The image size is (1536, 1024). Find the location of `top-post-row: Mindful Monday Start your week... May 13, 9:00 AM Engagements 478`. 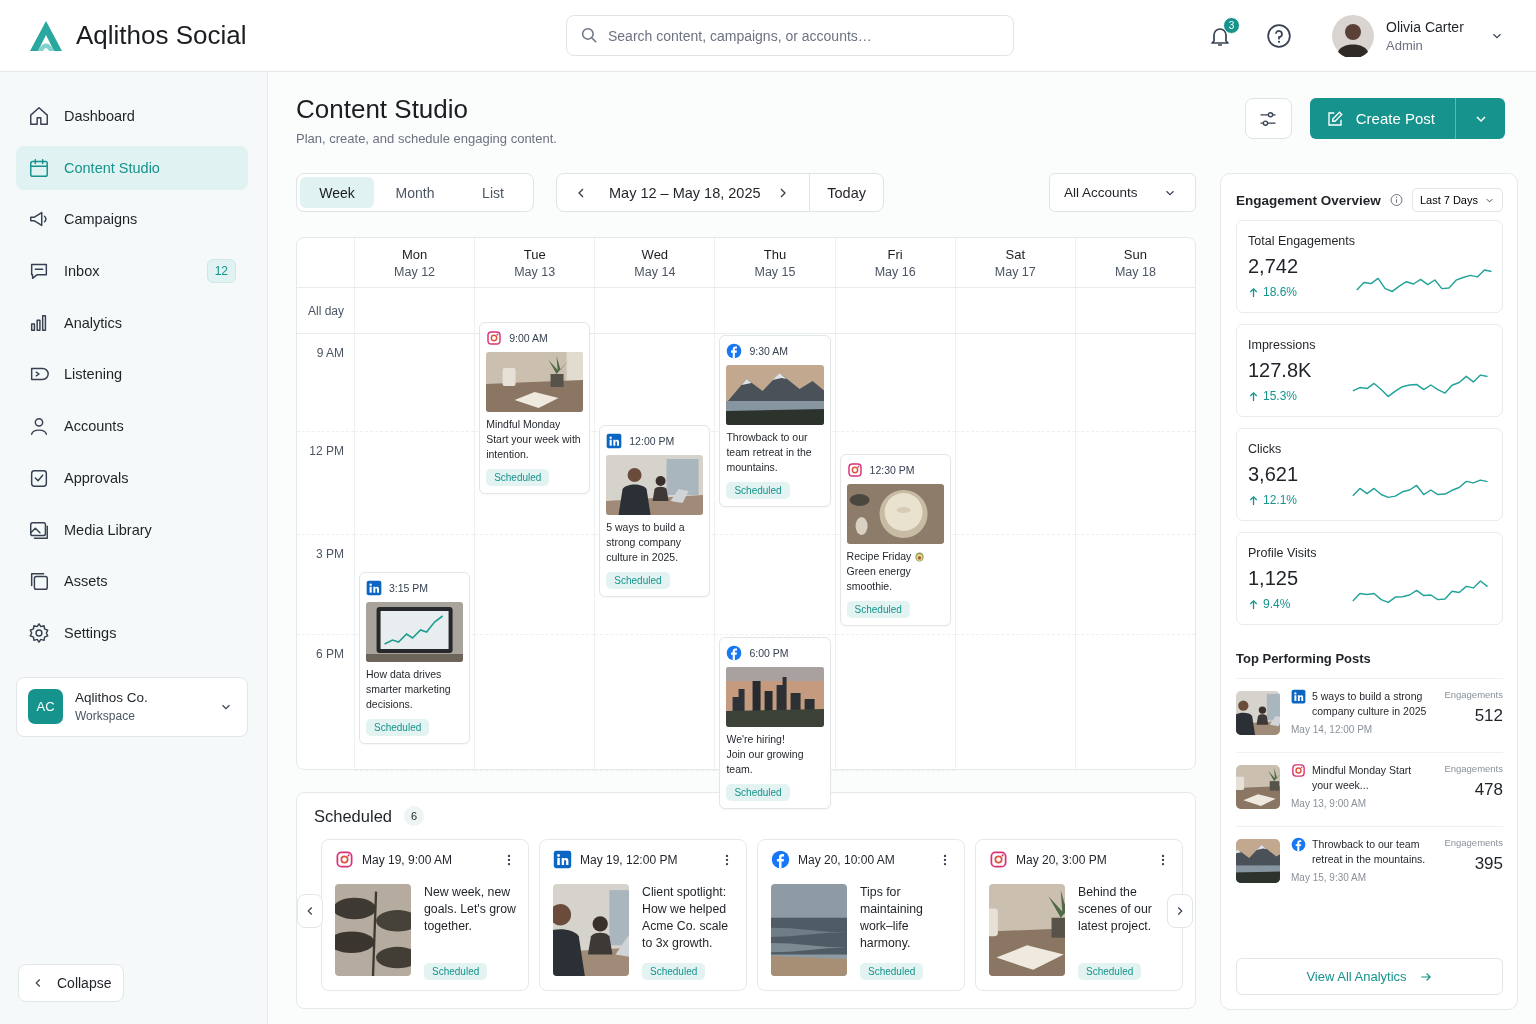

top-post-row: Mindful Monday Start your week... May 13, 9:00 AM Engagements 478 is located at coordinates (1369, 790).